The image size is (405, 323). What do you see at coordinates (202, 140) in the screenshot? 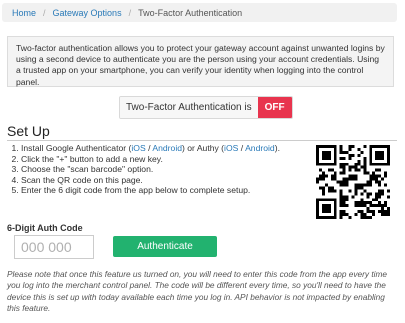
I see `divider` at bounding box center [202, 140].